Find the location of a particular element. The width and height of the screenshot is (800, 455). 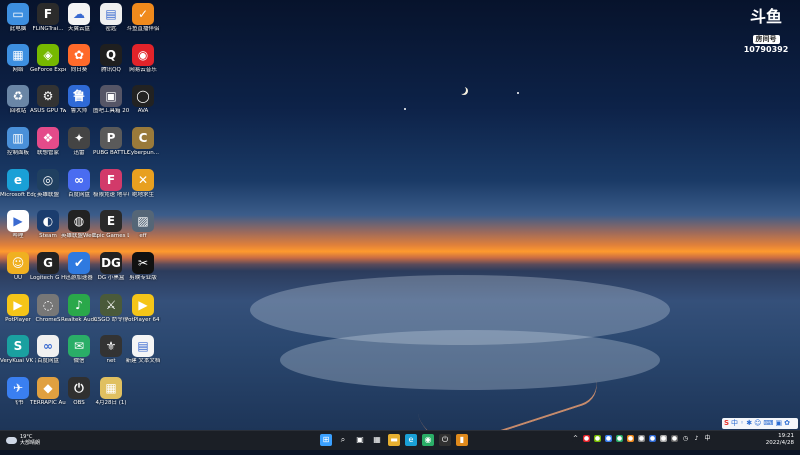

desktop-icon: ✔ 迅游加速器 is located at coordinates (79, 272).